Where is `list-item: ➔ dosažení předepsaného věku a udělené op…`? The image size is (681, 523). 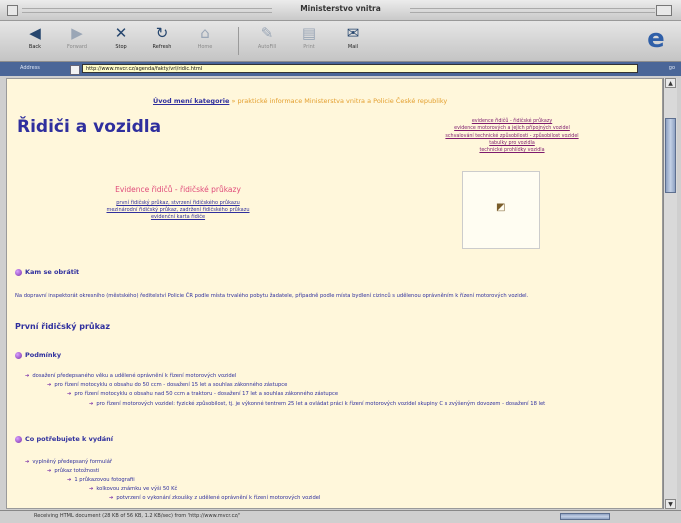 list-item: ➔ dosažení předepsaného věku a udělené op… is located at coordinates (130, 376).